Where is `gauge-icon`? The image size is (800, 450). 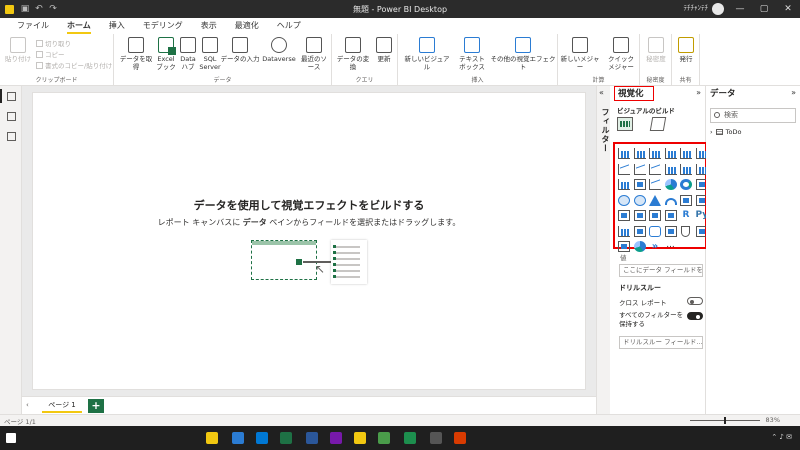
gauge-icon is located at coordinates (670, 201).